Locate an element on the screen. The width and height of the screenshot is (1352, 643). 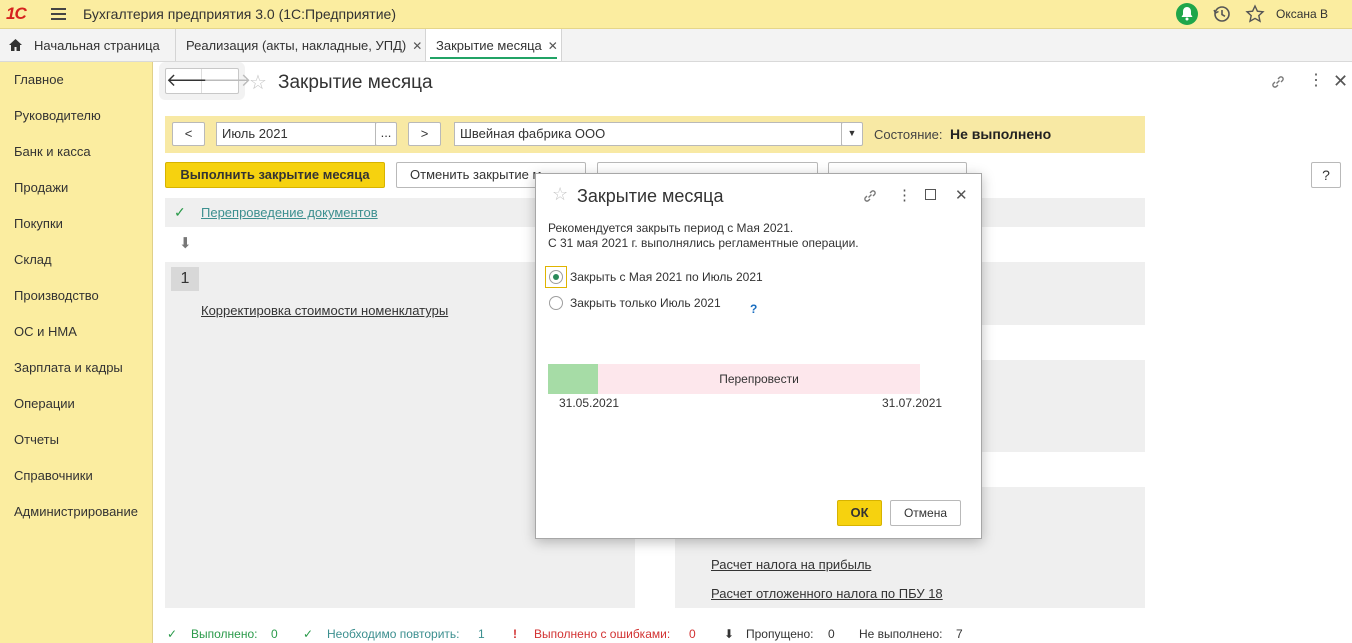
sidebar-item-reports: Отчеты is located at coordinates (36, 439).